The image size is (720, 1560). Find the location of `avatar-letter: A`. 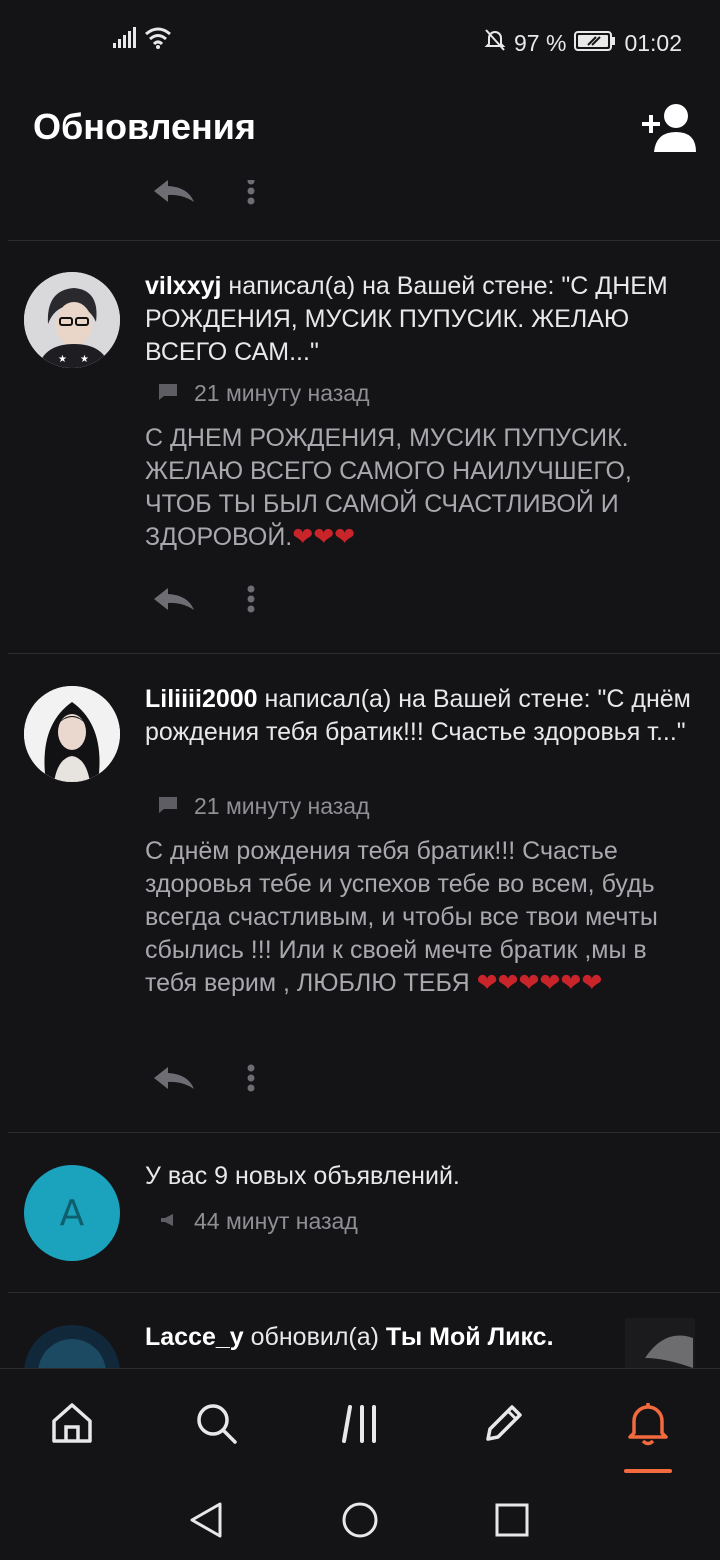

avatar-letter: A is located at coordinates (72, 1213).